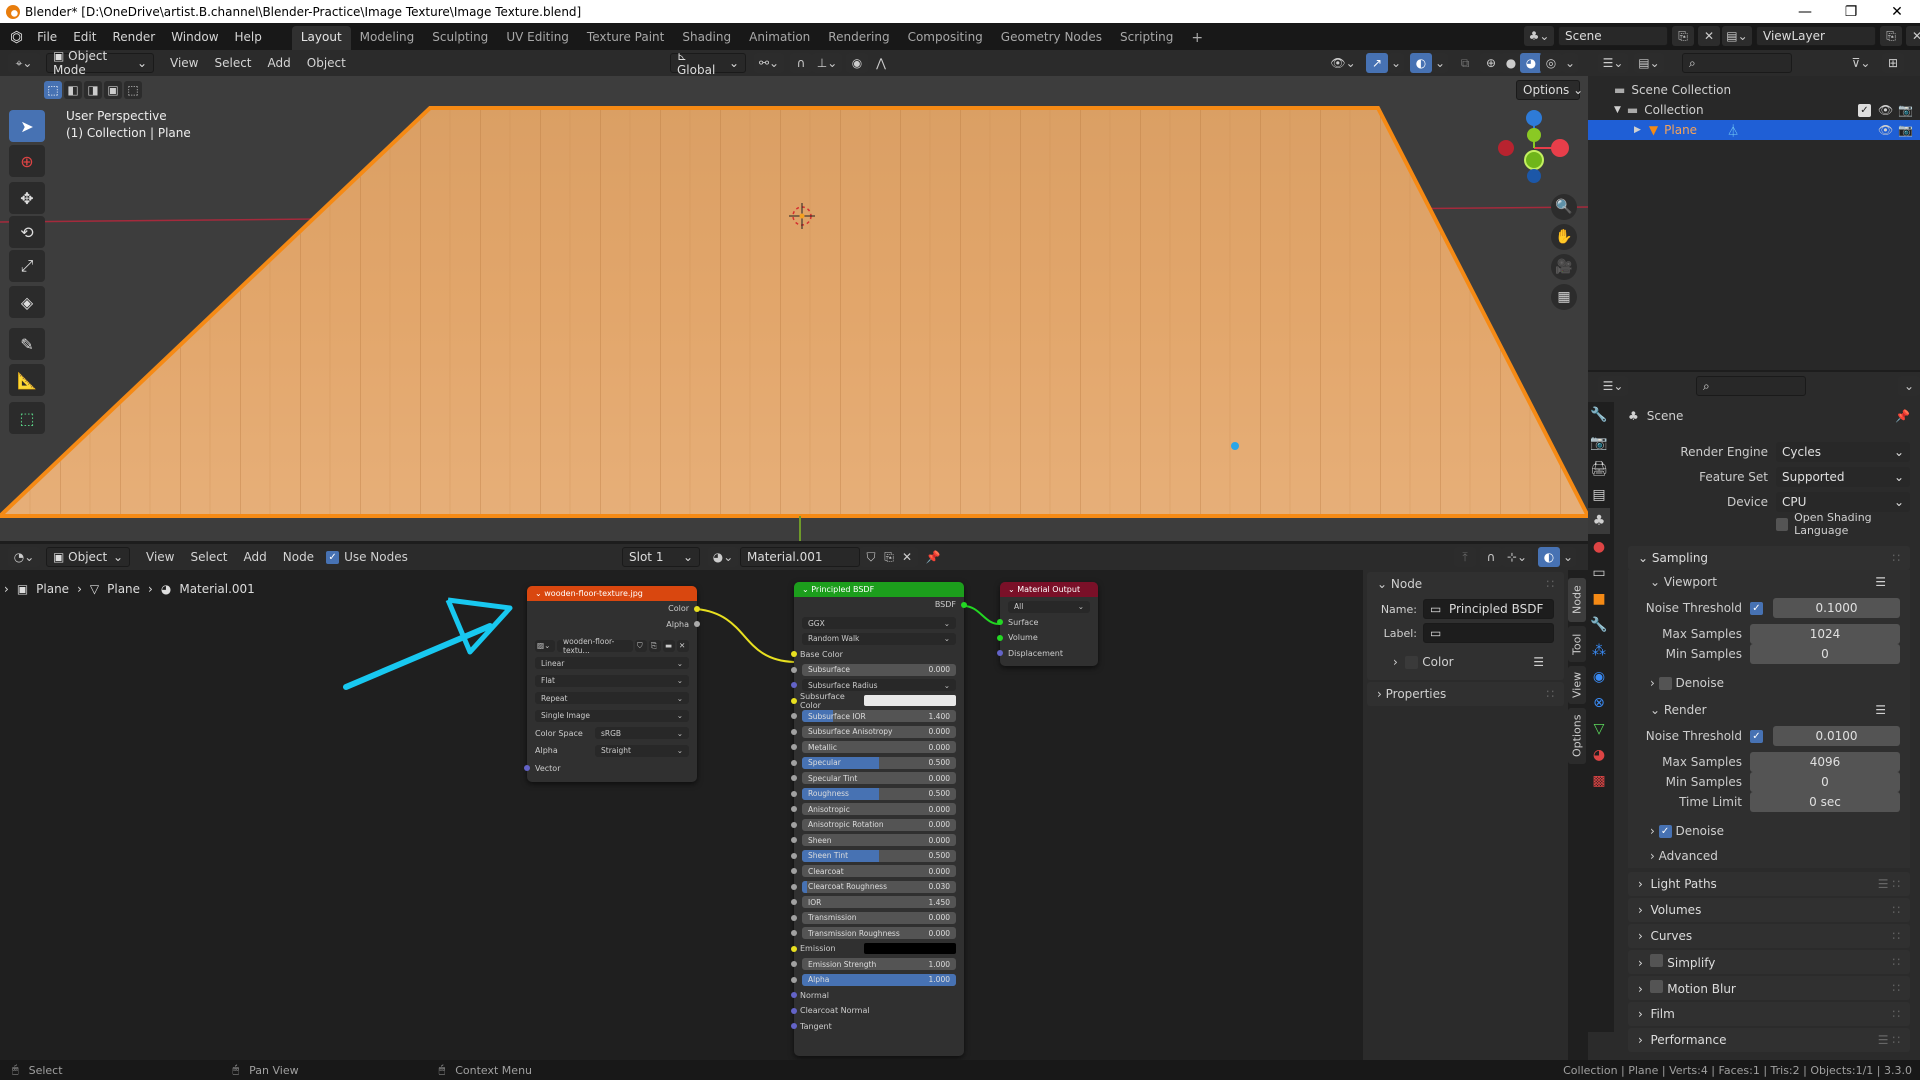 This screenshot has width=1920, height=1080. What do you see at coordinates (1577, 736) in the screenshot?
I see `sidebar-tab-options: Options` at bounding box center [1577, 736].